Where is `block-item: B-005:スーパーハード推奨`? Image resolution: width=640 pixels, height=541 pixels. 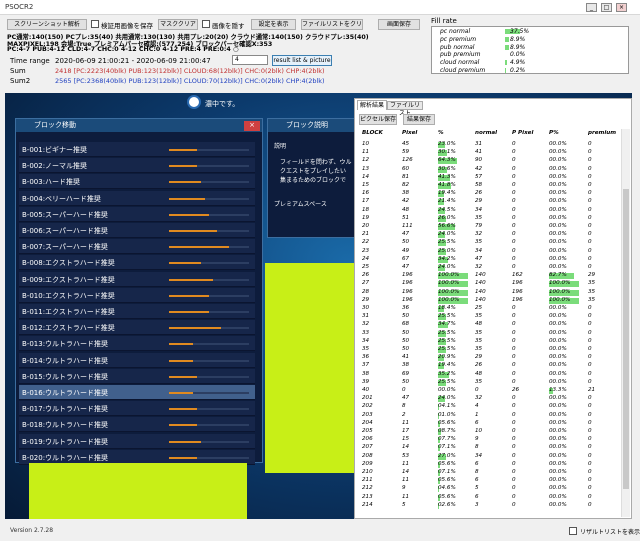 block-item: B-005:スーパーハード推奨 is located at coordinates (137, 214).